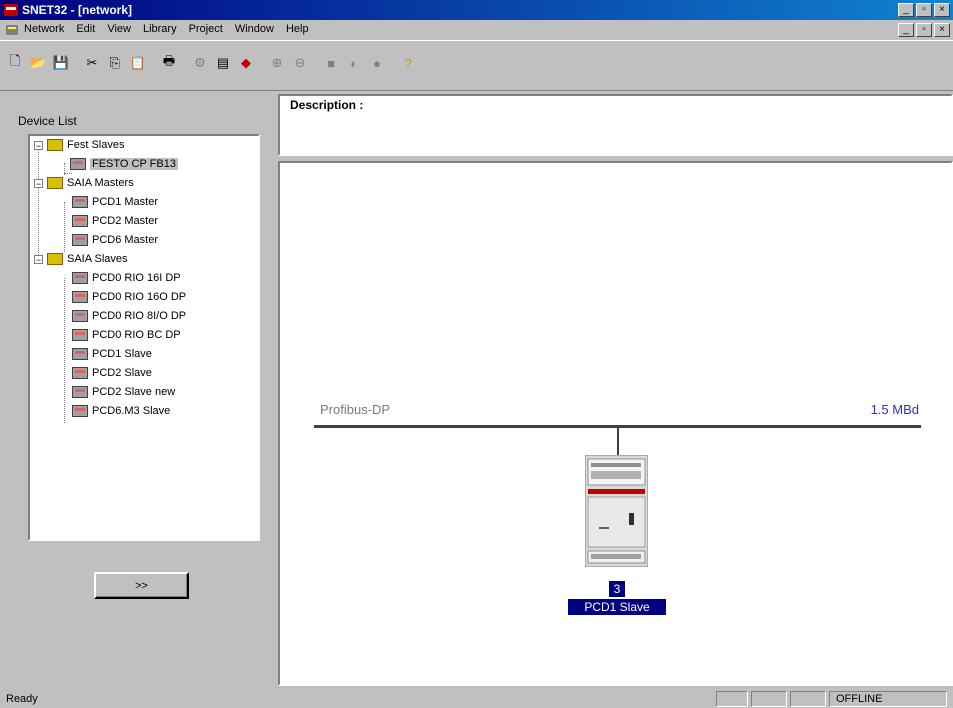 The height and width of the screenshot is (708, 953). I want to click on tree-item-pcd1-master: PCD1 Master, so click(115, 202).